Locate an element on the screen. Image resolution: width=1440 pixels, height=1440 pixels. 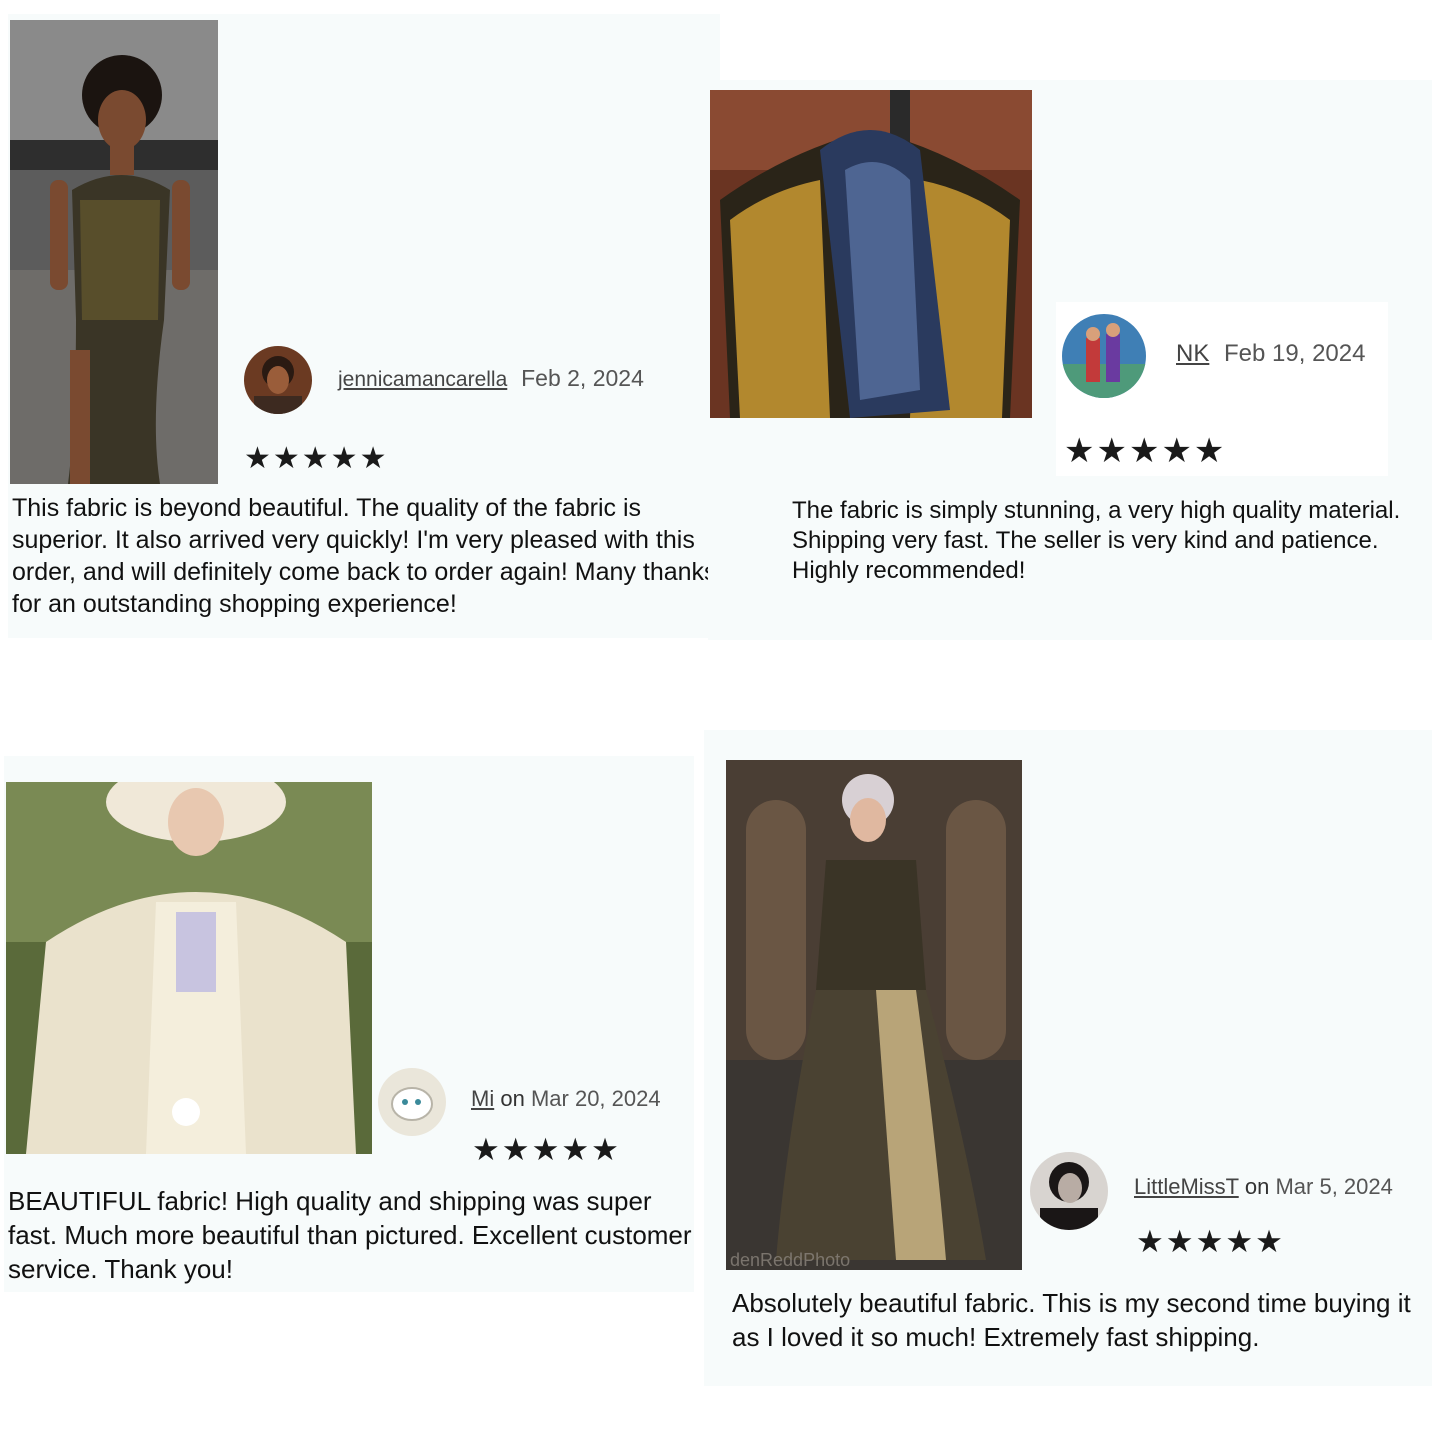
review-meta-3: Mi on Mar 20, 2024 is located at coordinates (566, 1099).